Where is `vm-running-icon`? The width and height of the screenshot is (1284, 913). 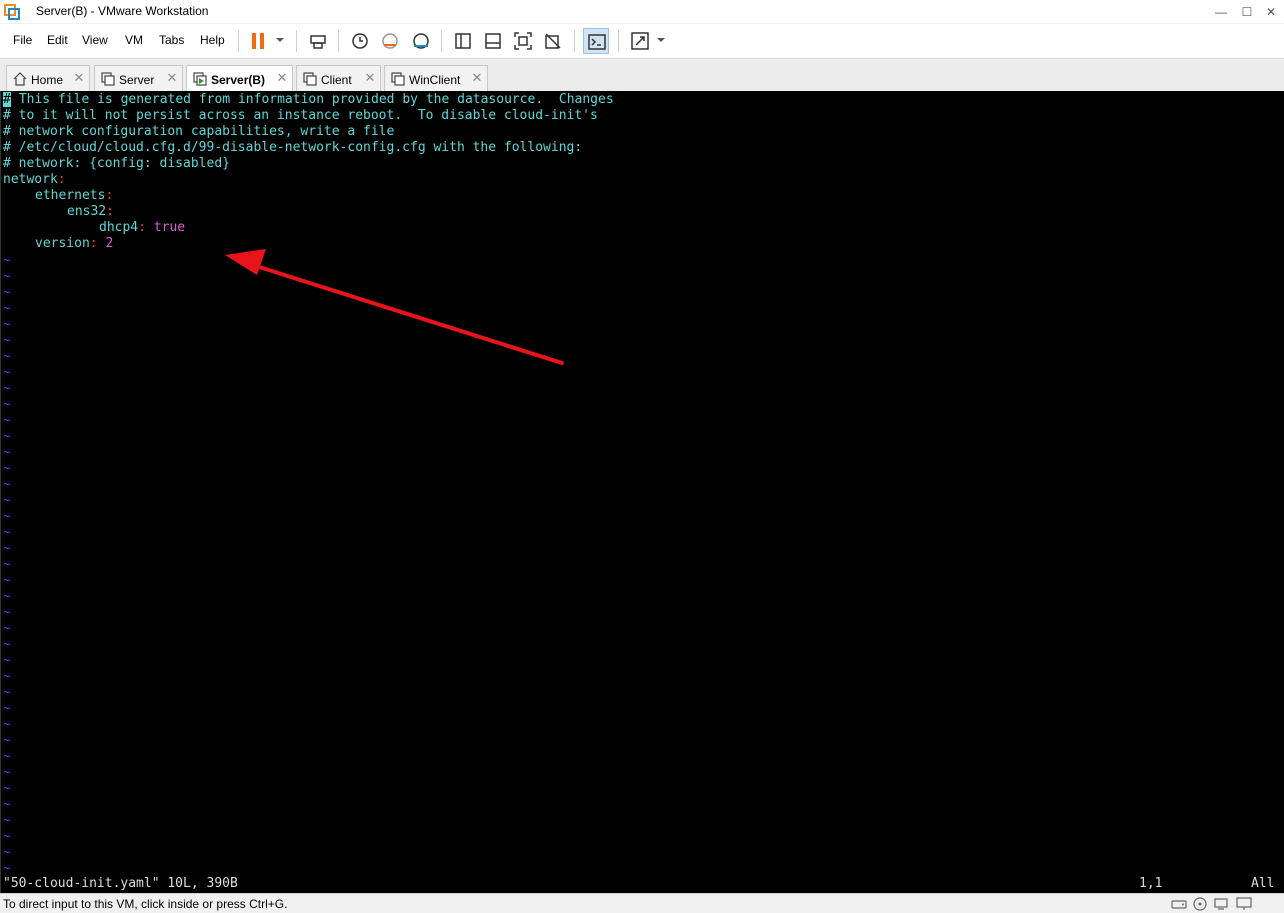 vm-running-icon is located at coordinates (200, 79).